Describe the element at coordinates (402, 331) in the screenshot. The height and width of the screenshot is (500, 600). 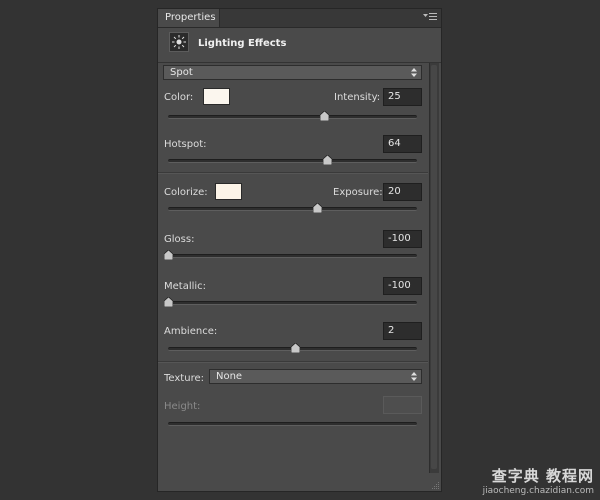
I see `ambience-input: 2` at that location.